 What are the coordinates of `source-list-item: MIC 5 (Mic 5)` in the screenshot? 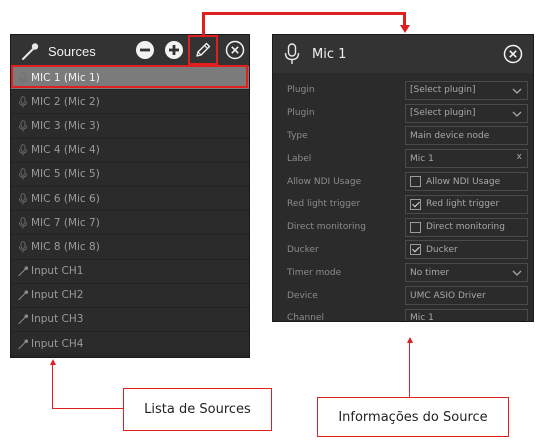 It's located at (130, 175).